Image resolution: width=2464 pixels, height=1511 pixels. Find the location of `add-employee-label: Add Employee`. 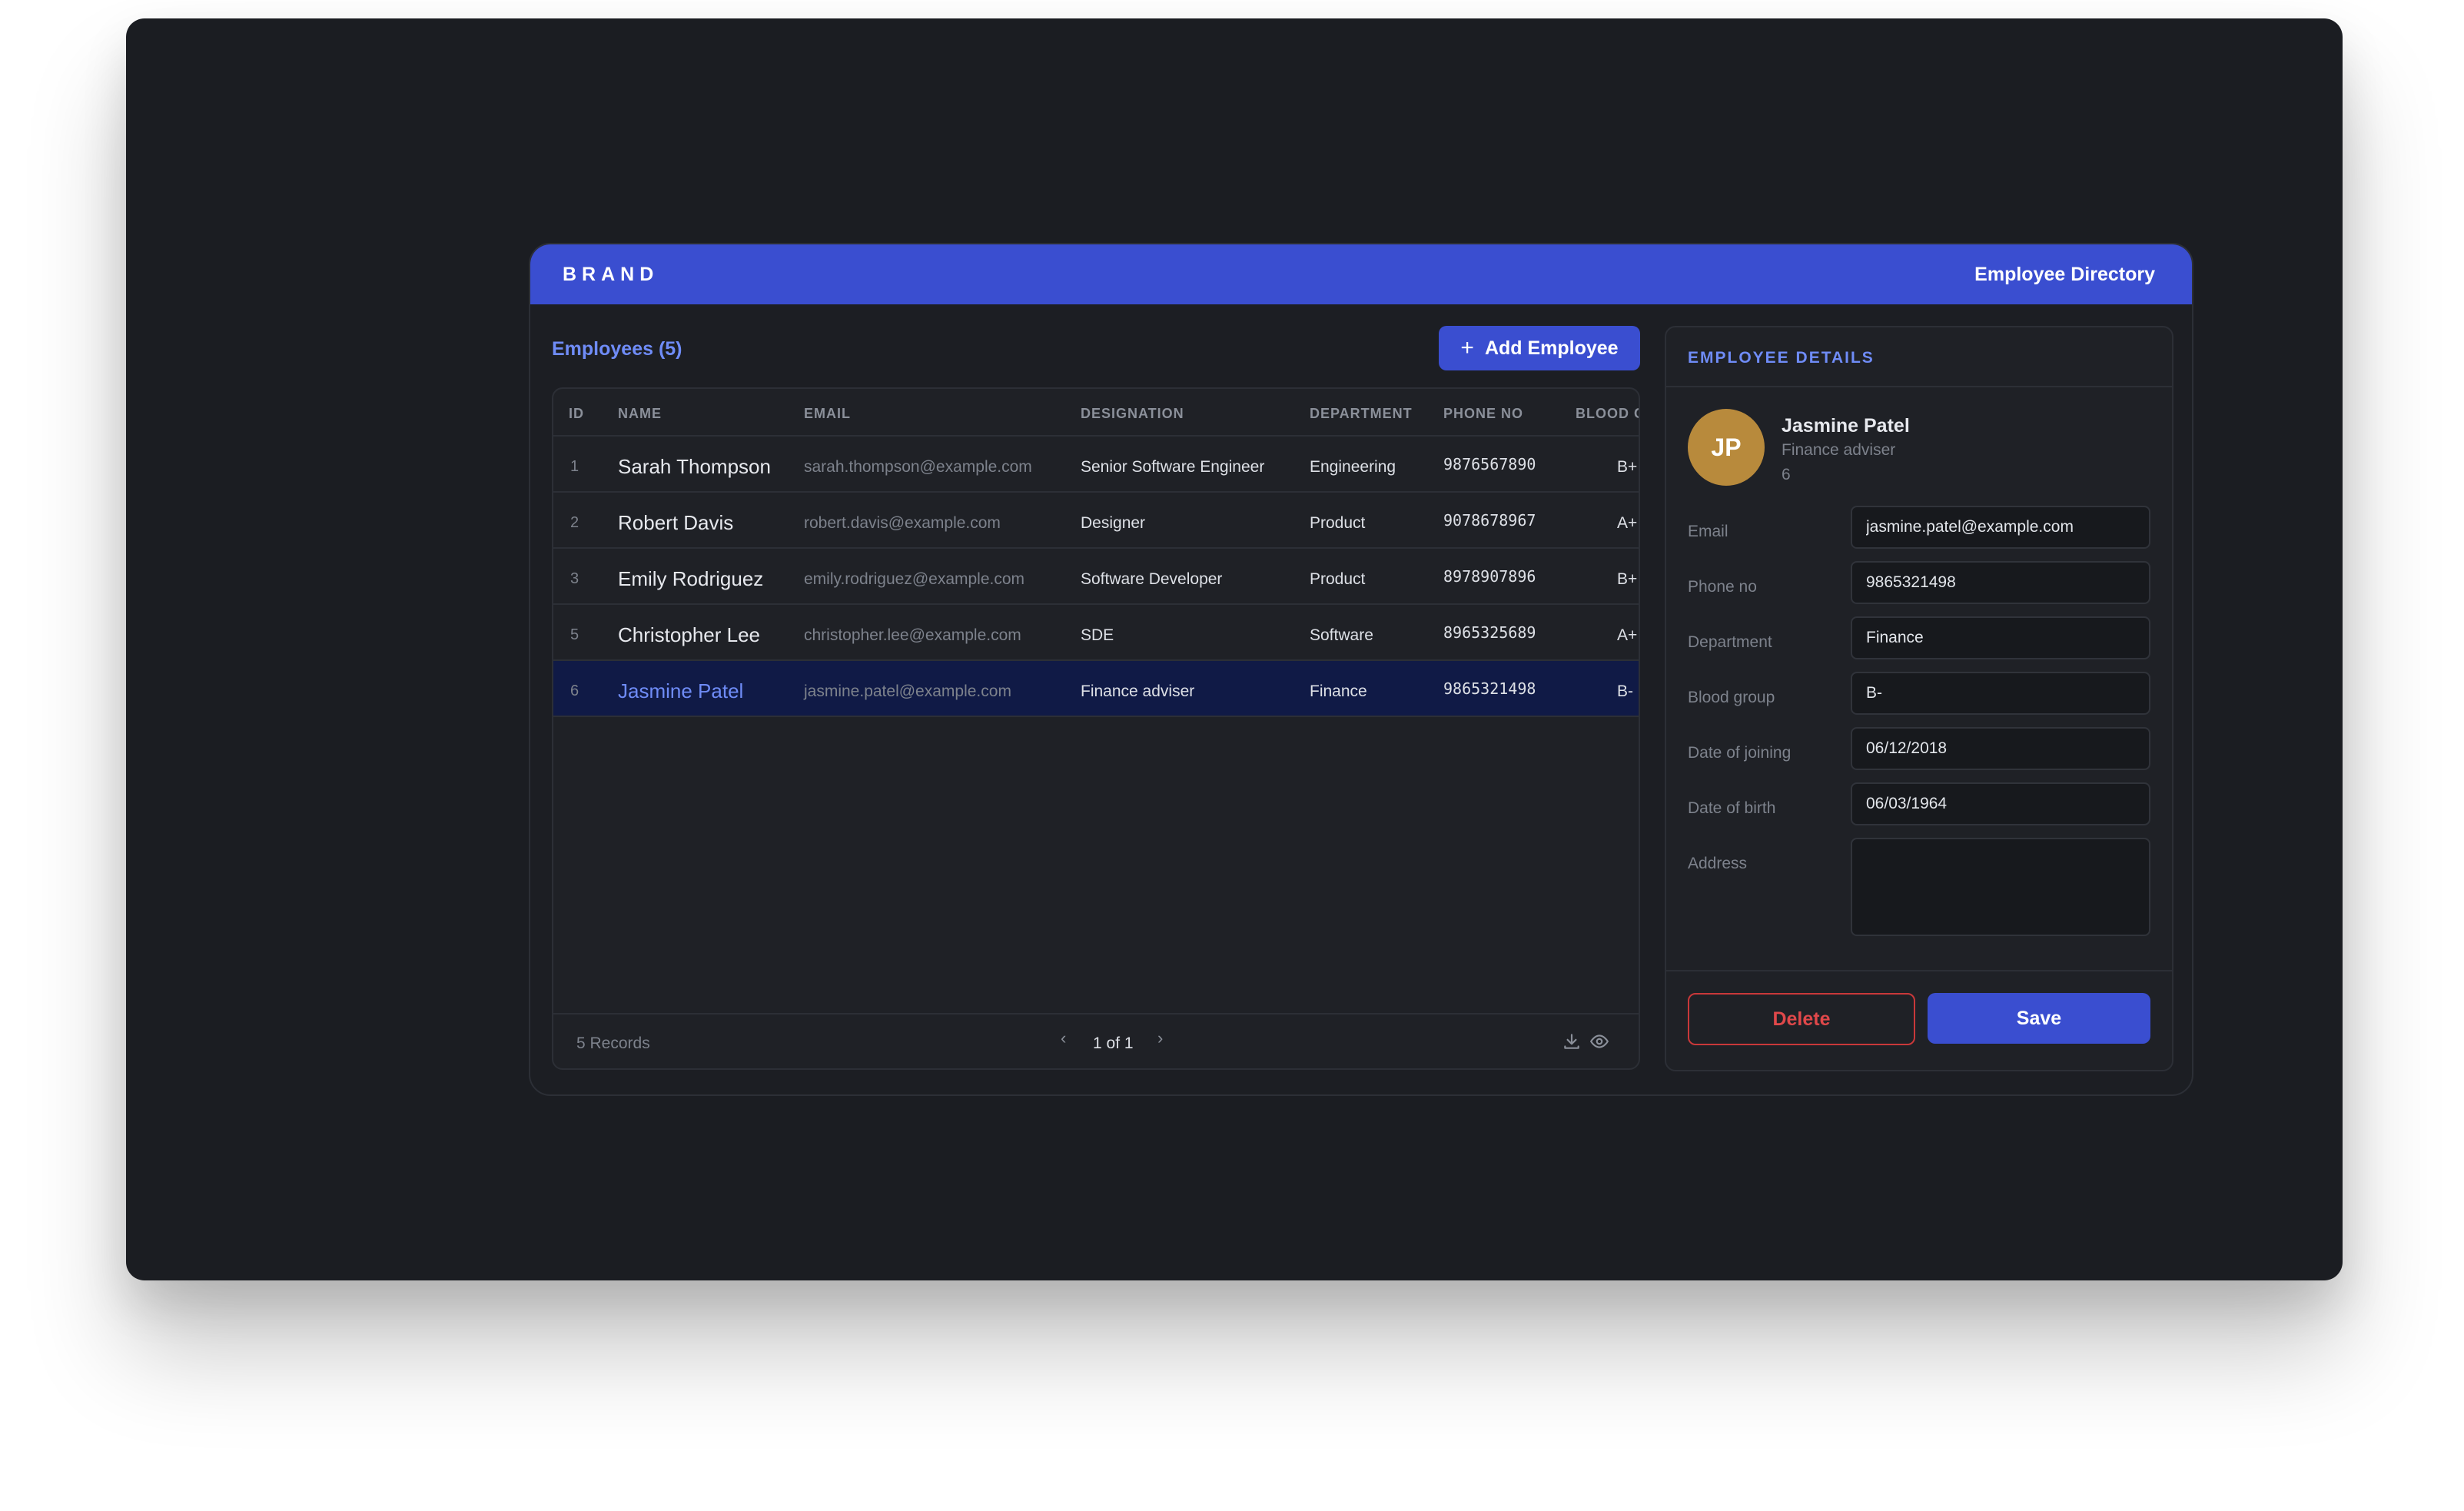

add-employee-label: Add Employee is located at coordinates (1551, 348).